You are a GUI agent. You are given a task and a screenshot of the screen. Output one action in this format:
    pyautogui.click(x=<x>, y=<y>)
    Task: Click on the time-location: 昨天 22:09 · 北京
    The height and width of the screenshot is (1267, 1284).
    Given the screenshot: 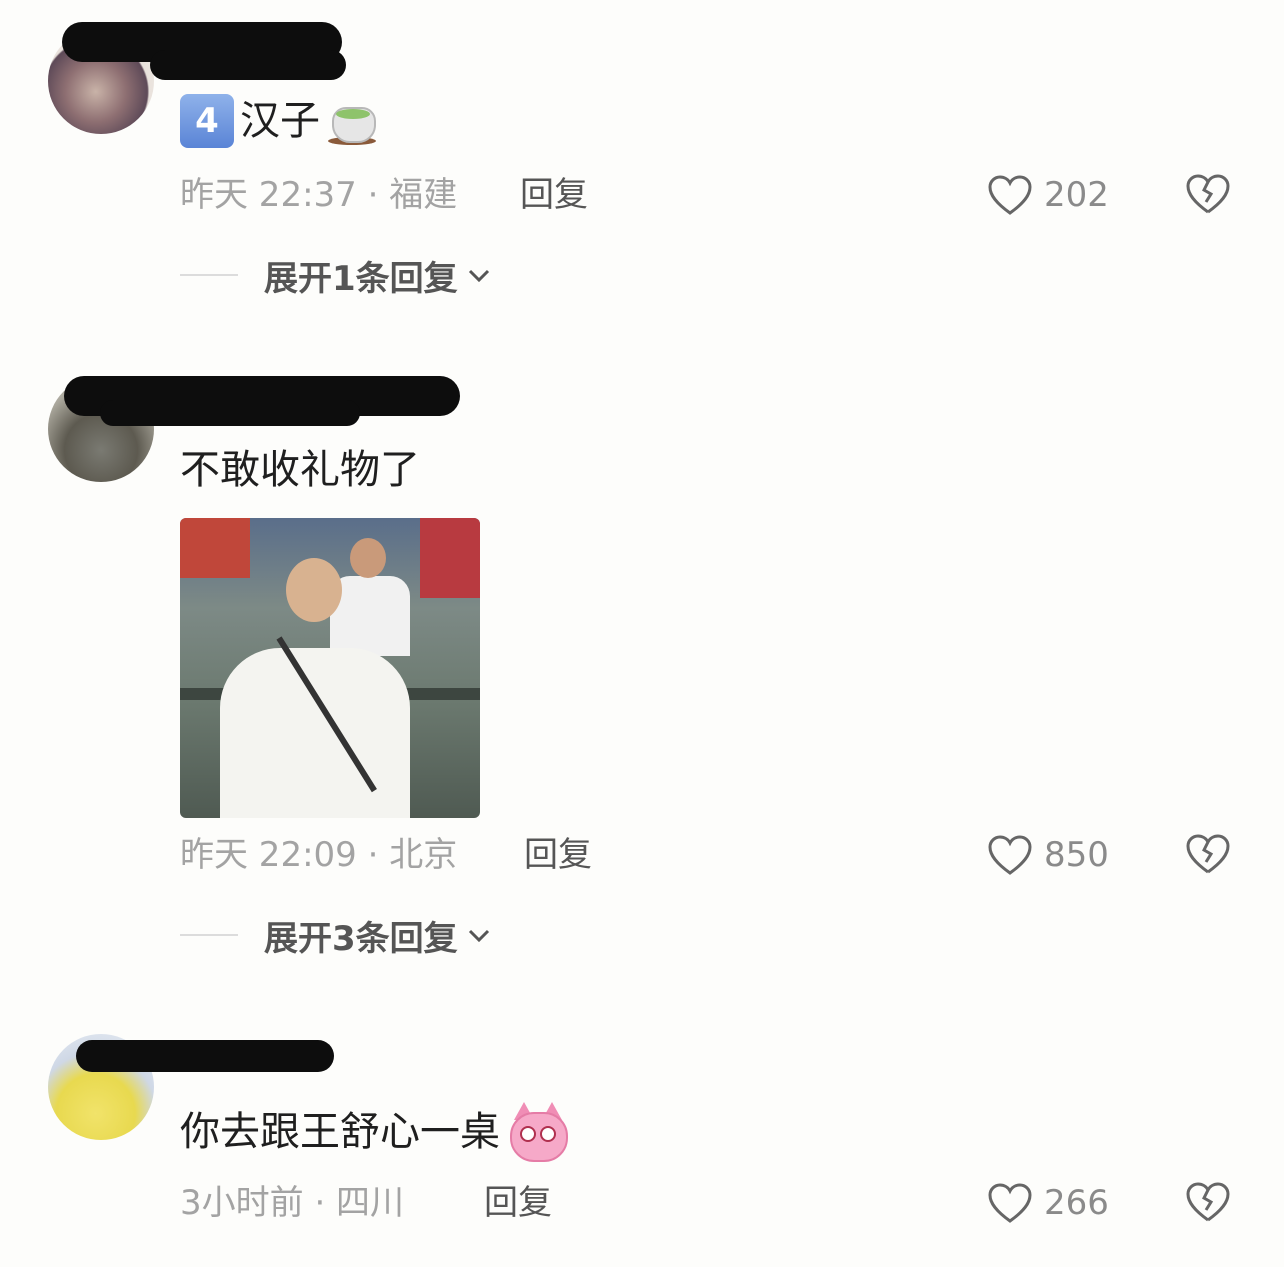 What is the action you would take?
    pyautogui.click(x=319, y=855)
    